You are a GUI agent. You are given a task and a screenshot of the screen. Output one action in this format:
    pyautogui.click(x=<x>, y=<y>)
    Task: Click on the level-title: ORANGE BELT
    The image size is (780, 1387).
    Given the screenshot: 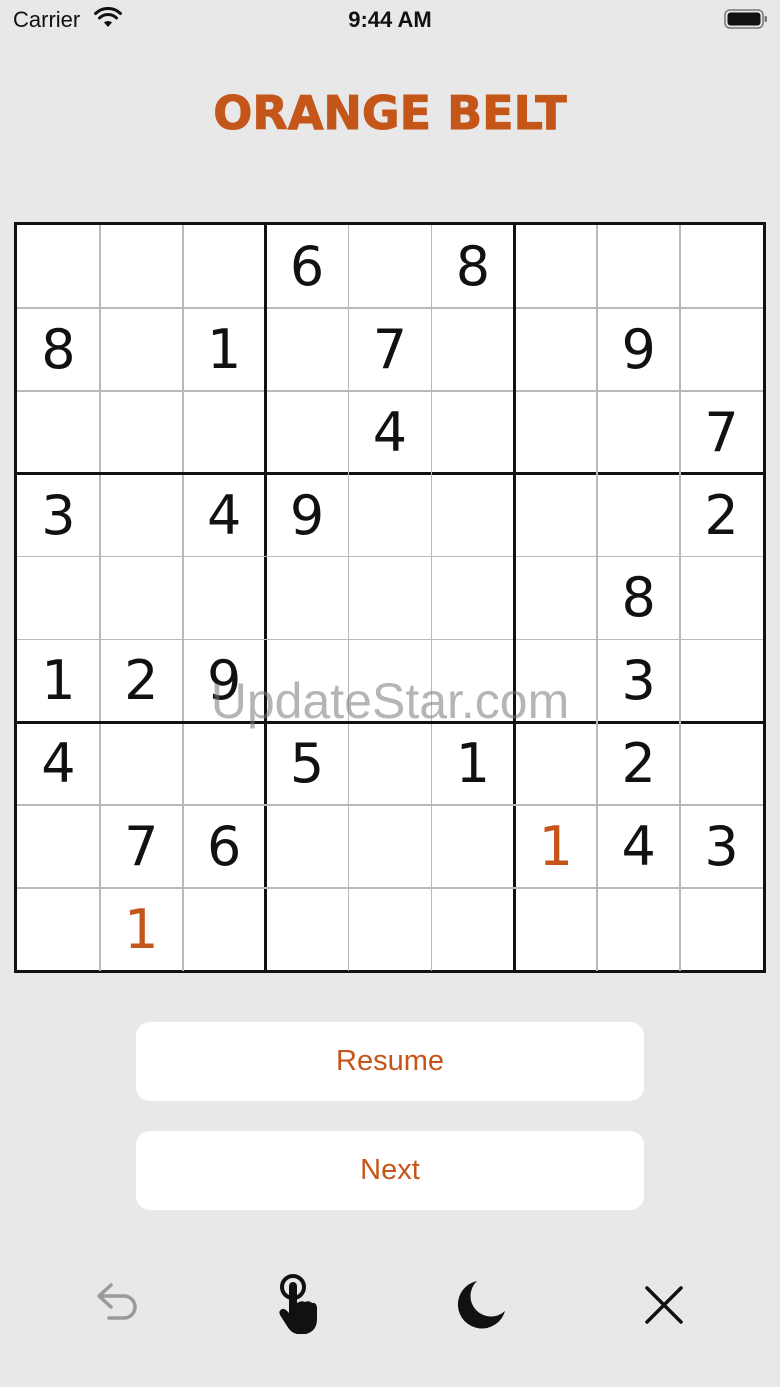 What is the action you would take?
    pyautogui.click(x=390, y=113)
    